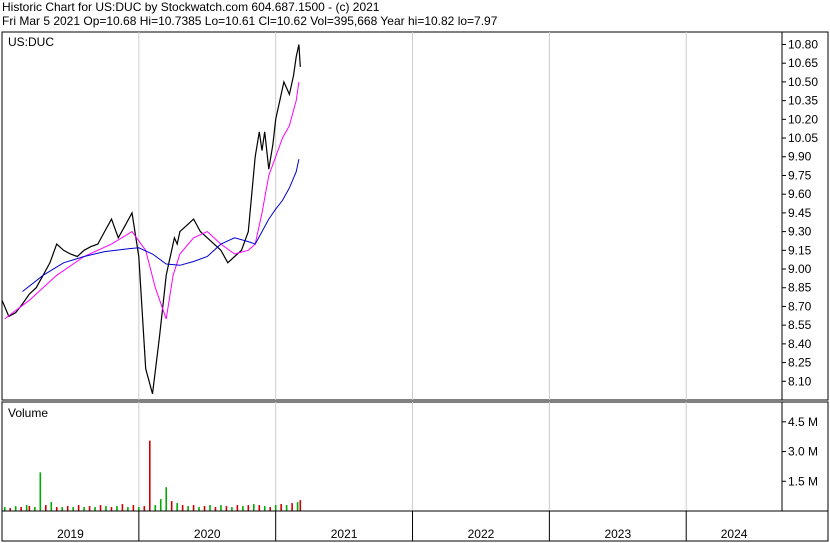 The width and height of the screenshot is (830, 543). I want to click on price-tick-label: 8.25, so click(800, 363).